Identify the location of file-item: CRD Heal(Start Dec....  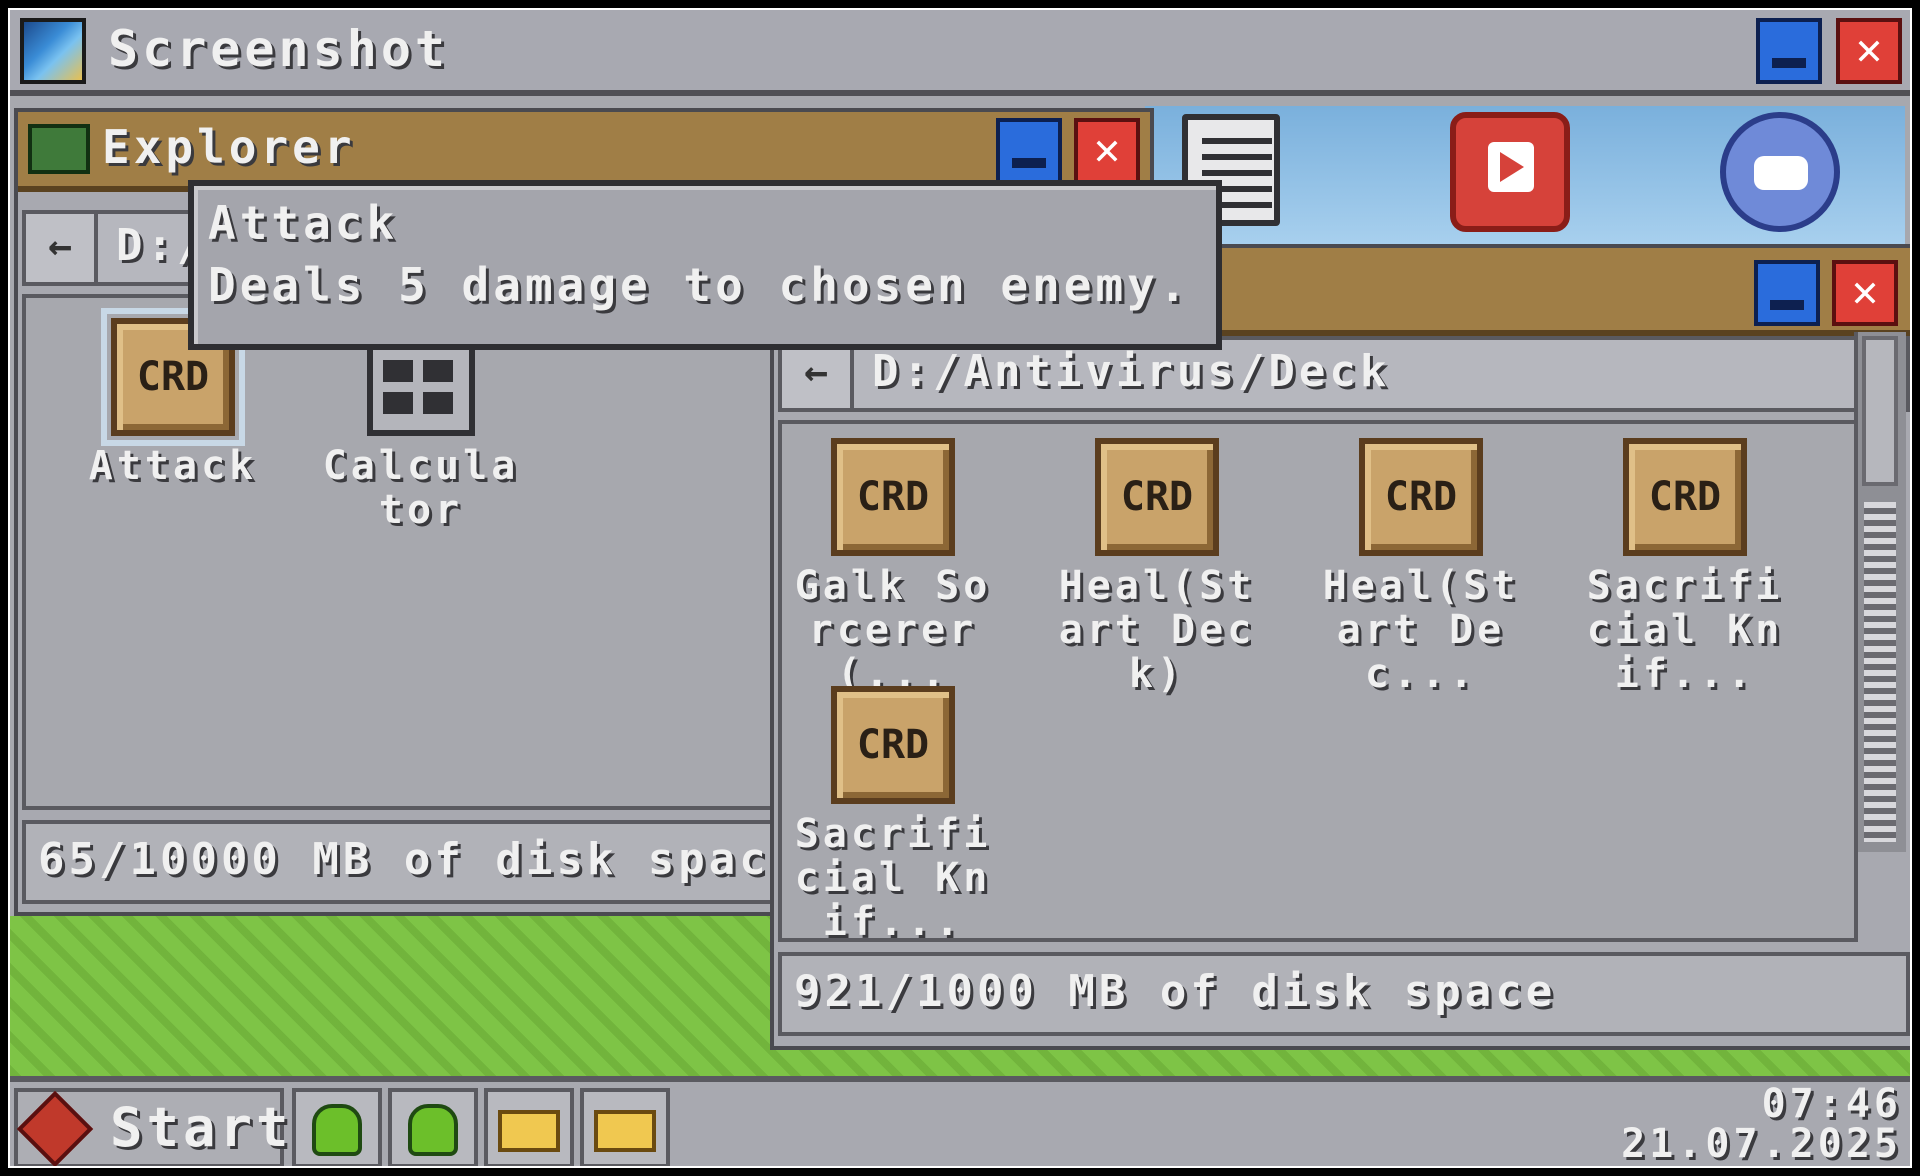
(1421, 567).